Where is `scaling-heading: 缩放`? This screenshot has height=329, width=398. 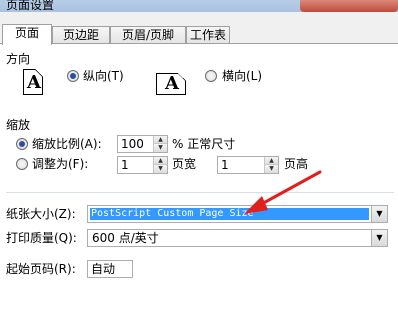
scaling-heading: 缩放 is located at coordinates (18, 125).